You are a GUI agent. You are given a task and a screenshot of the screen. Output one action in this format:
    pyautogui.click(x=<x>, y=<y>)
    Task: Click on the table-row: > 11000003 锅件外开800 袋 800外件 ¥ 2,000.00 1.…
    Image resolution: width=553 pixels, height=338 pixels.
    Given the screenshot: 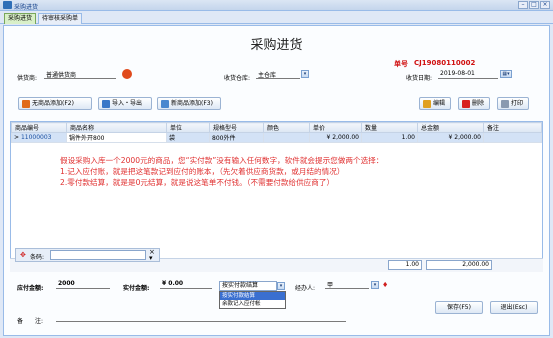 What is the action you would take?
    pyautogui.click(x=276, y=137)
    